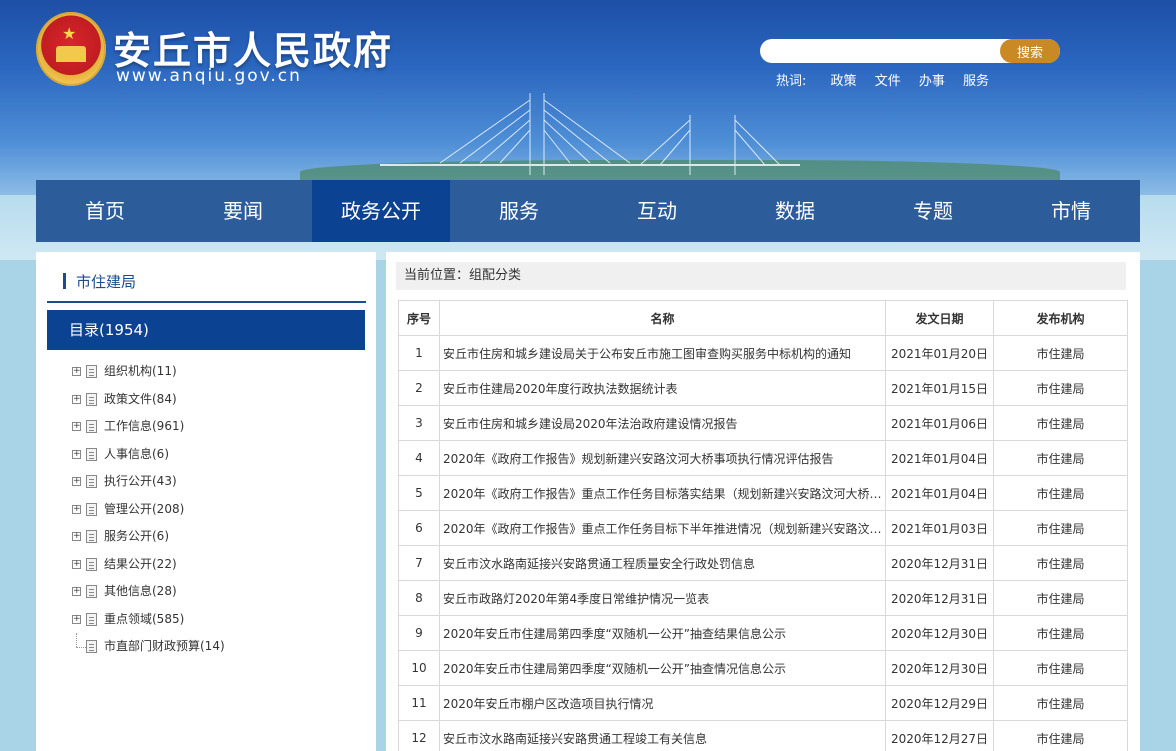 This screenshot has height=751, width=1176. What do you see at coordinates (148, 565) in the screenshot?
I see `tree-item: + 结果公开(22)` at bounding box center [148, 565].